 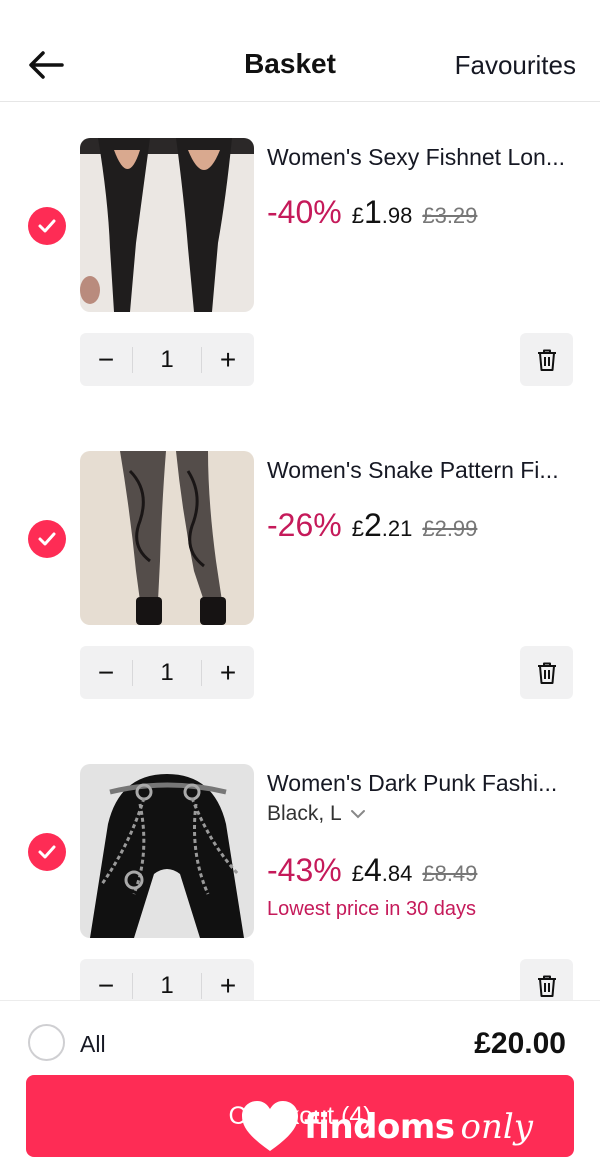 I want to click on discount-label: -26%, so click(x=304, y=525).